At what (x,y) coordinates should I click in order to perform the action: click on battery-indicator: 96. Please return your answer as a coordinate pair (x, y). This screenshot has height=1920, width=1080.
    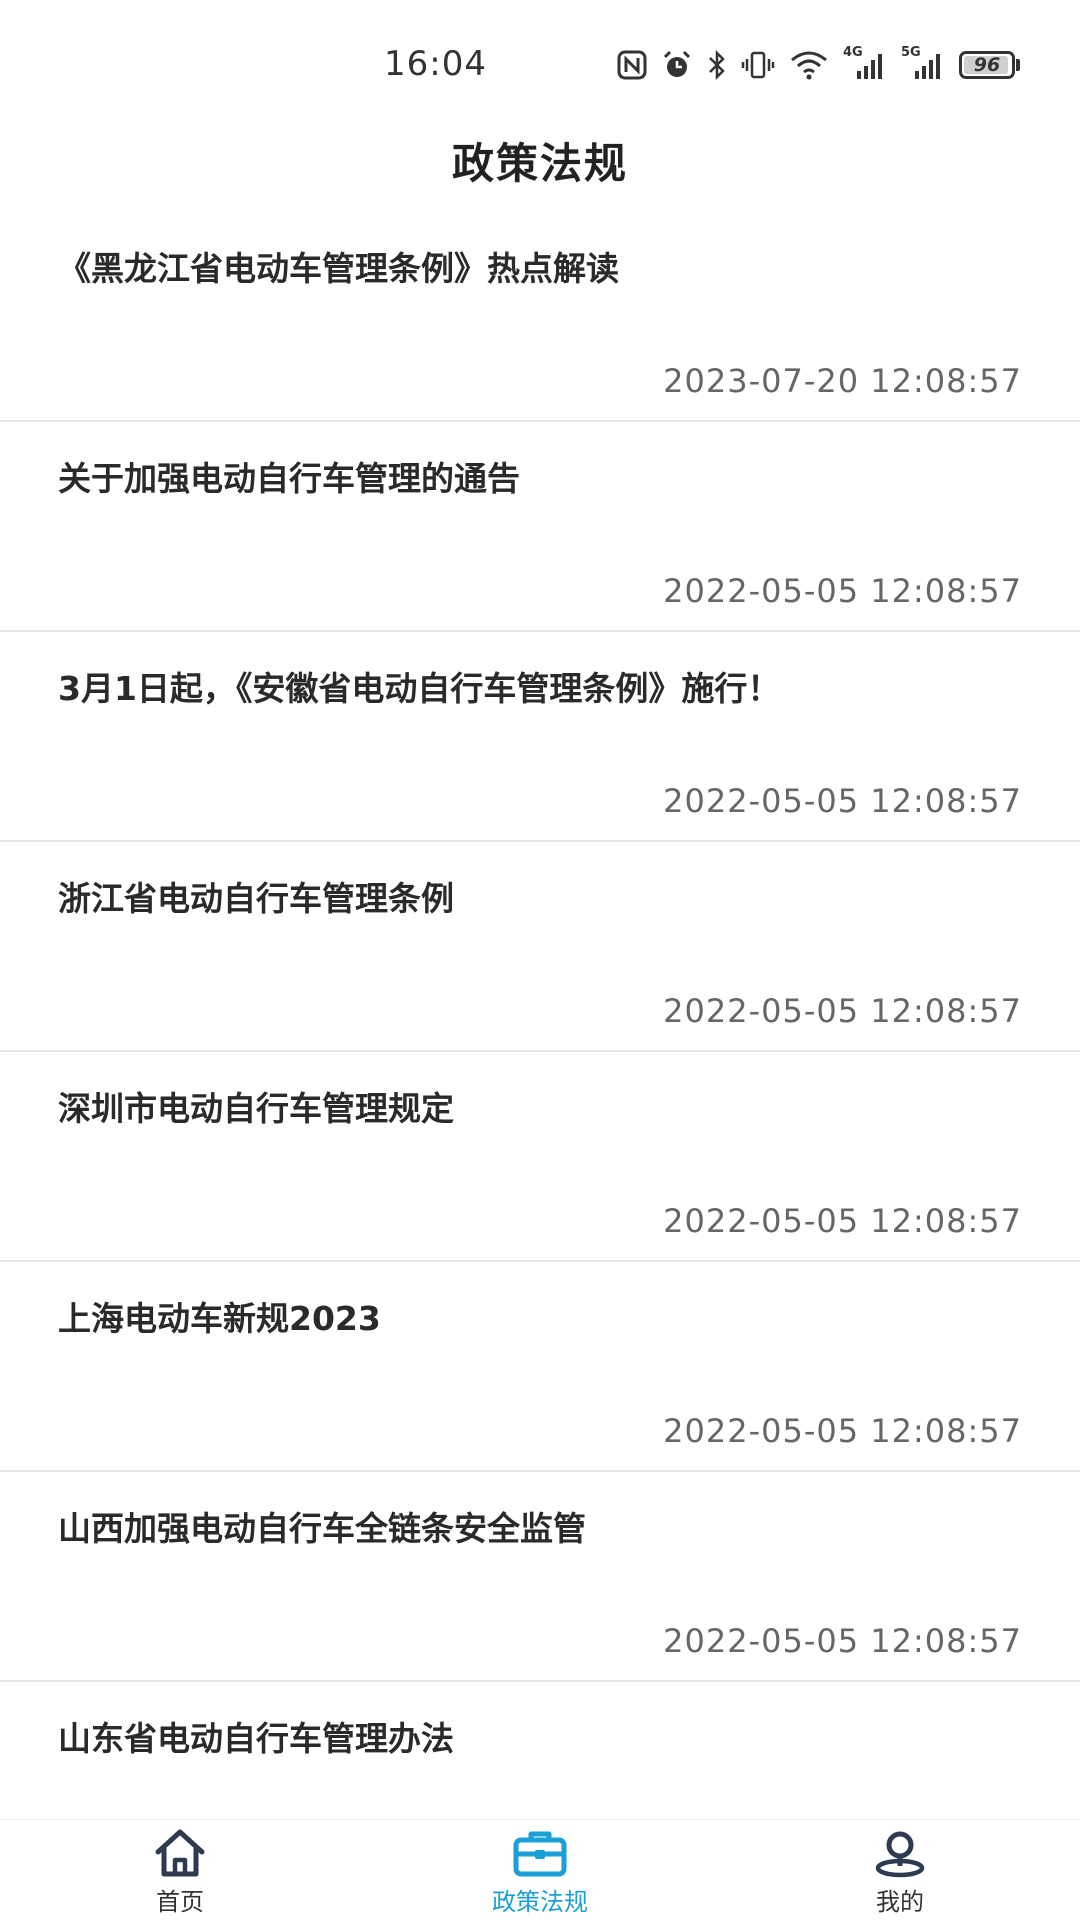
    Looking at the image, I should click on (989, 65).